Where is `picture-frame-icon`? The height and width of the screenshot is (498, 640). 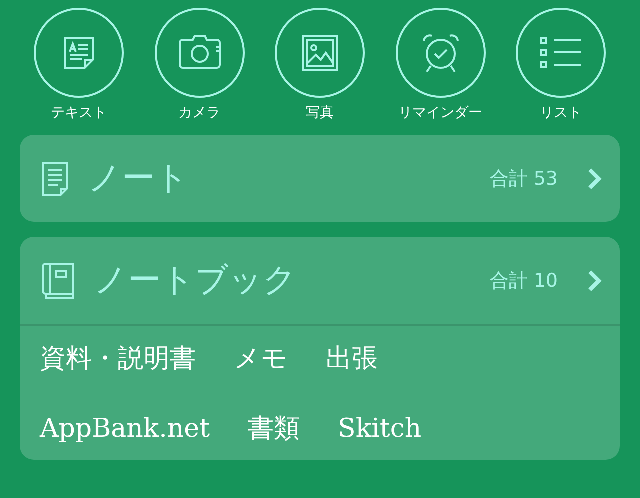
picture-frame-icon is located at coordinates (320, 53).